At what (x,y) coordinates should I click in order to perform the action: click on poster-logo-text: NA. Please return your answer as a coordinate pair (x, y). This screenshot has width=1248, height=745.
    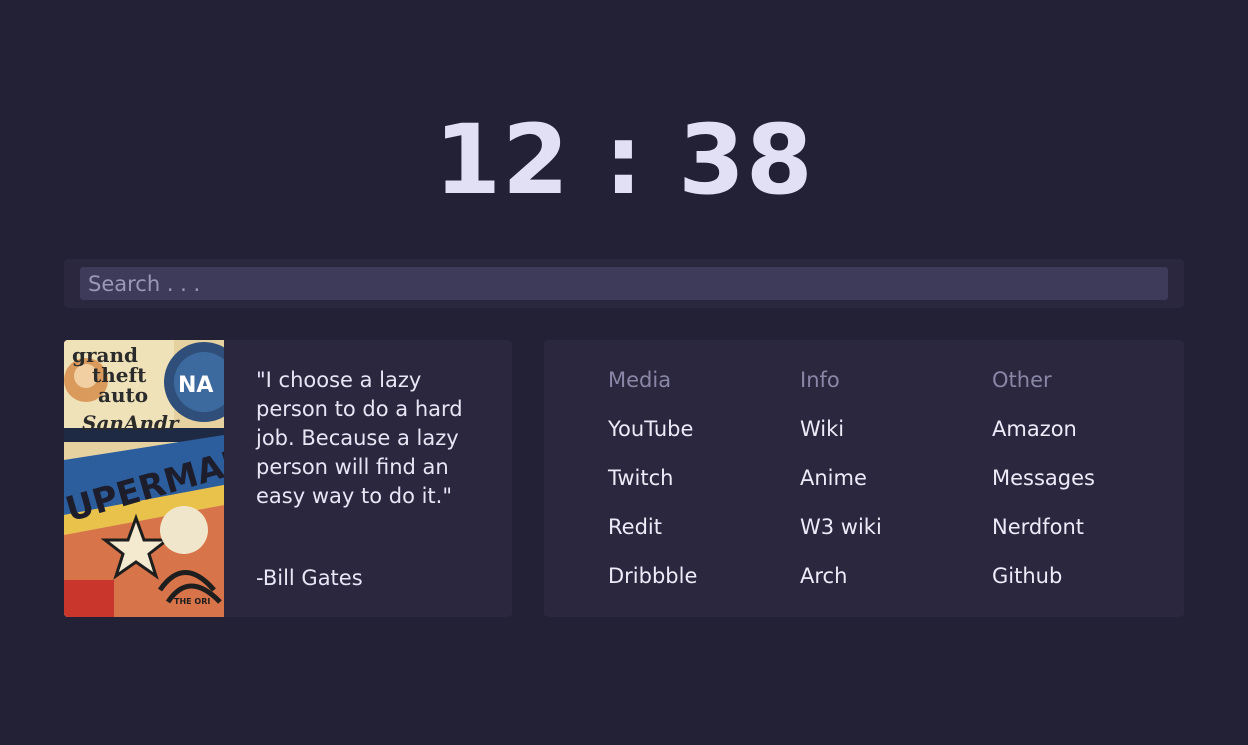
    Looking at the image, I should click on (195, 385).